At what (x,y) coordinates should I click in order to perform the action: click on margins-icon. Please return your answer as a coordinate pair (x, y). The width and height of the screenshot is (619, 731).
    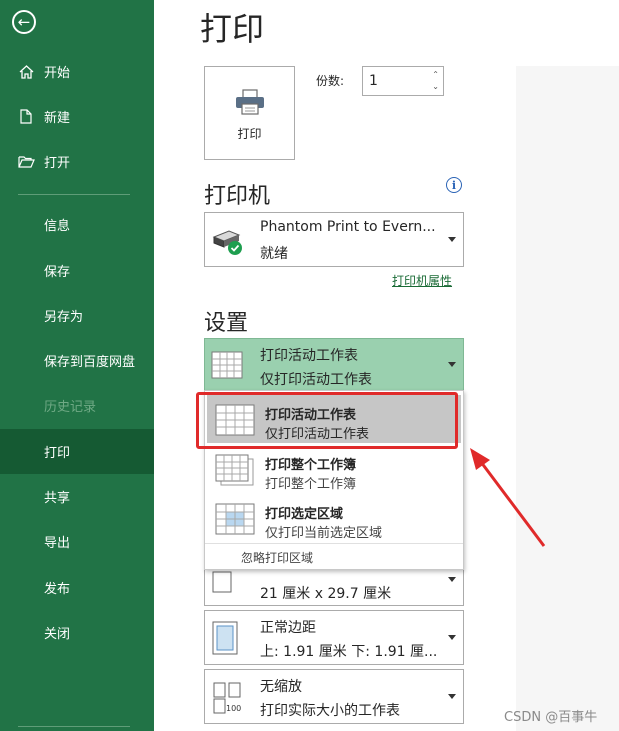
    Looking at the image, I should click on (225, 640).